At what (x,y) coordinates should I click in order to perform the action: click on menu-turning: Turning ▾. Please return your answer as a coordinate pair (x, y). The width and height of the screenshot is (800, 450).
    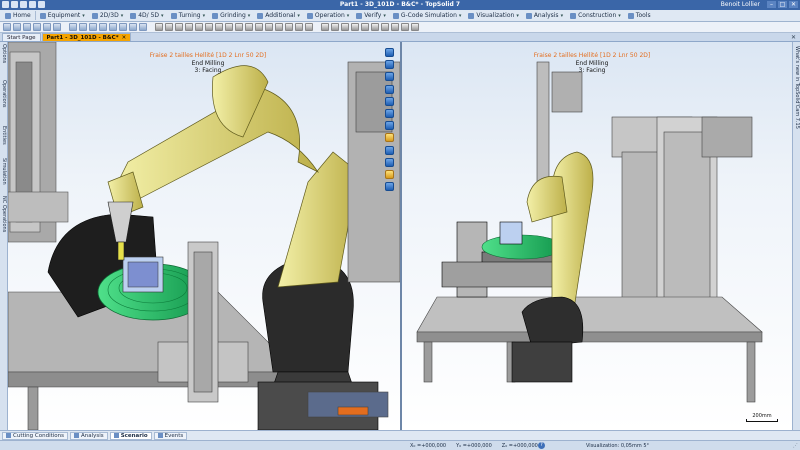
    Looking at the image, I should click on (188, 15).